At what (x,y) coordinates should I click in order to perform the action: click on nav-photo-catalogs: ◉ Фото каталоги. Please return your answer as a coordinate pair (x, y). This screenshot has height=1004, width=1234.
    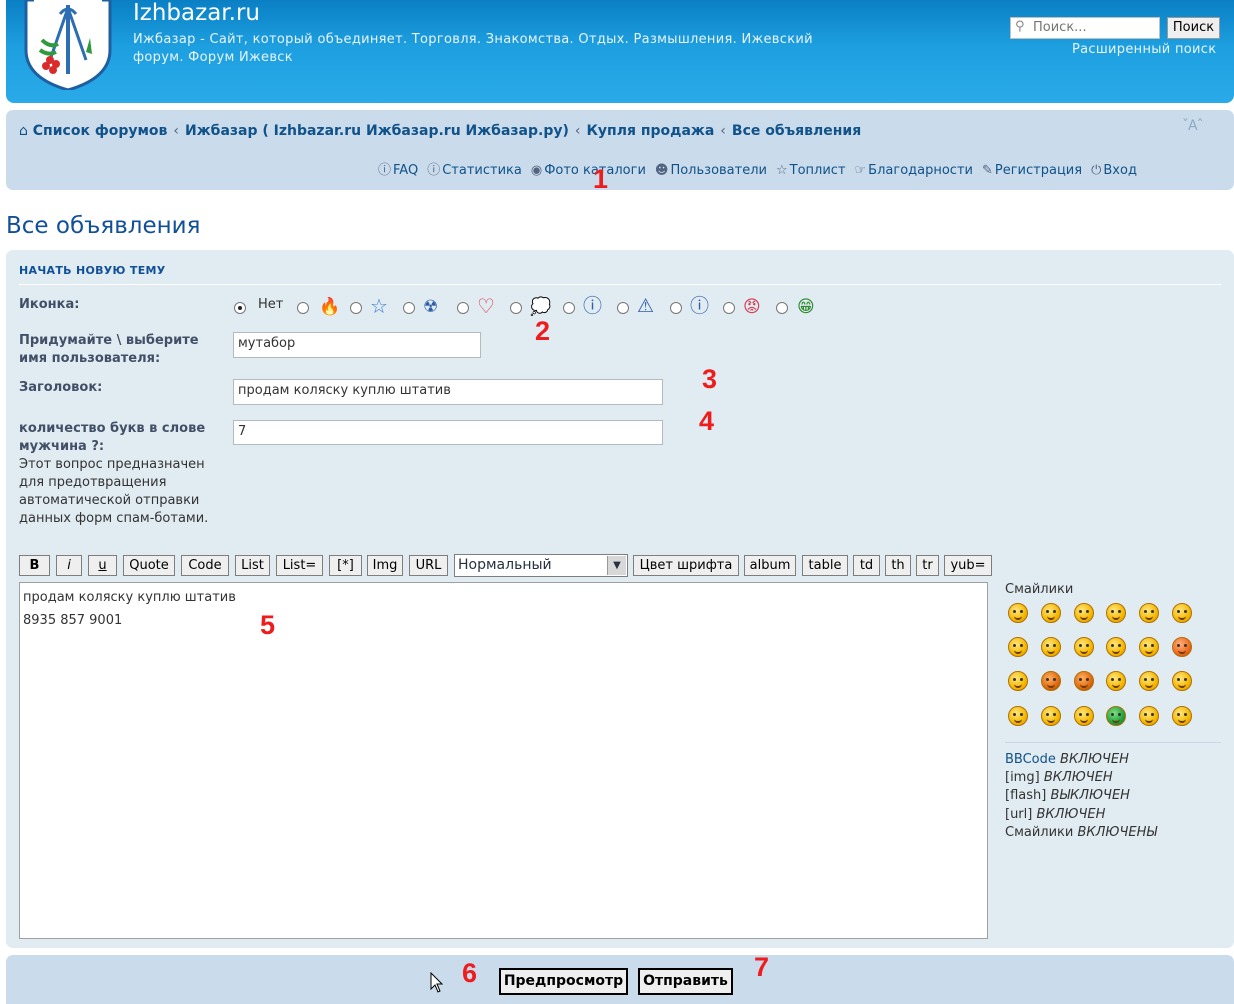
    Looking at the image, I should click on (588, 170).